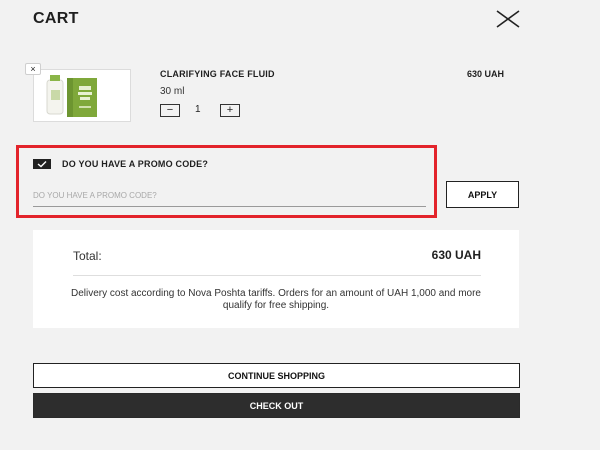  What do you see at coordinates (198, 109) in the screenshot?
I see `quantity-value: 1` at bounding box center [198, 109].